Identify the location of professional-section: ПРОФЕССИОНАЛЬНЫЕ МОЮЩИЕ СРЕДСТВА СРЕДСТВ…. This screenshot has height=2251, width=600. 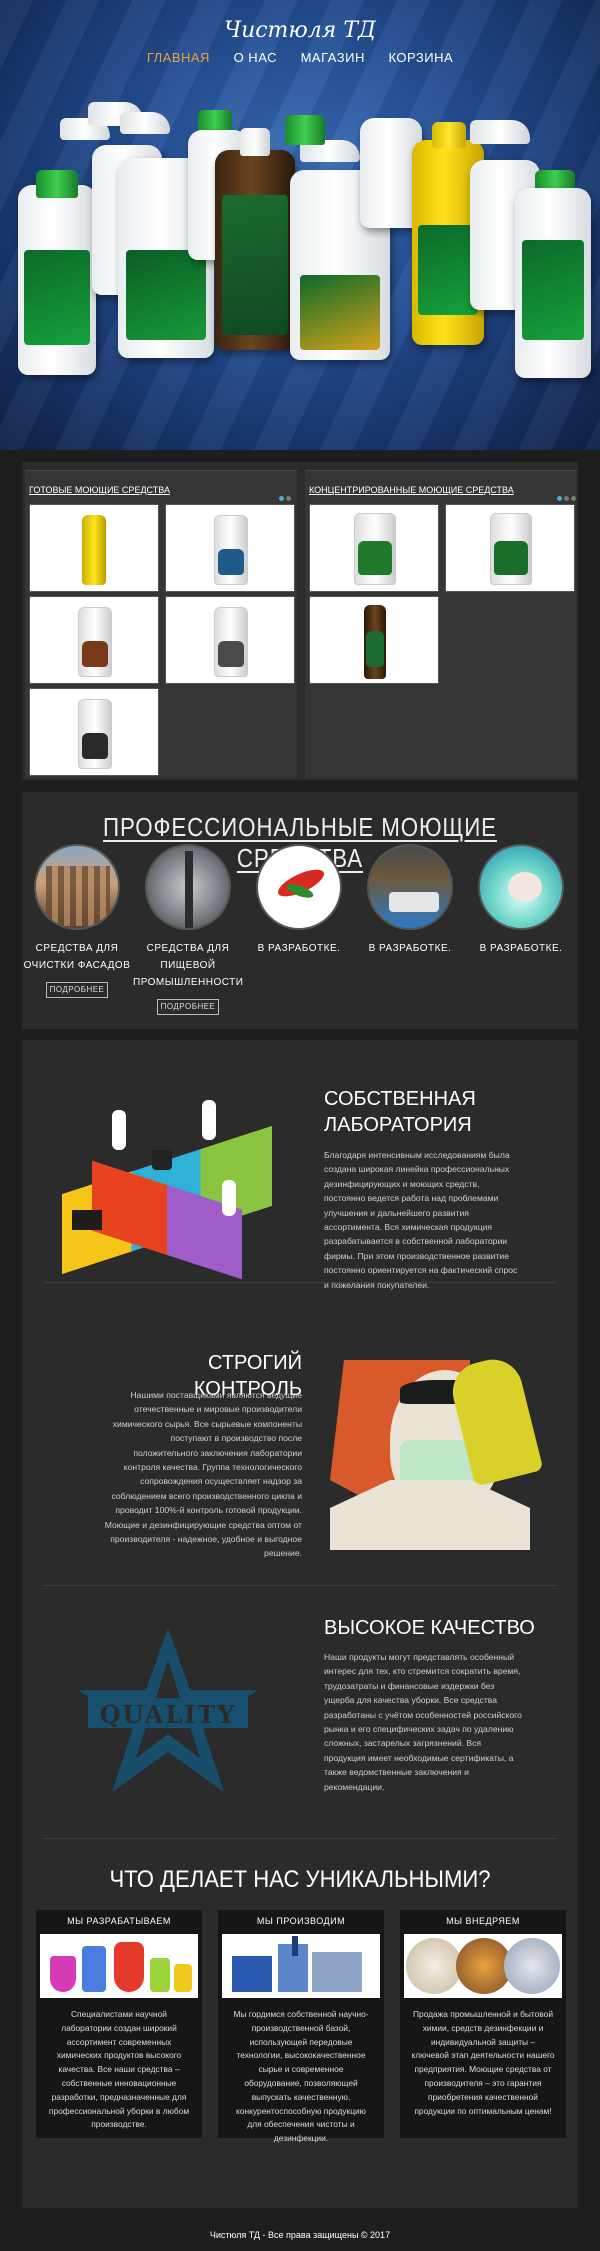
(300, 910).